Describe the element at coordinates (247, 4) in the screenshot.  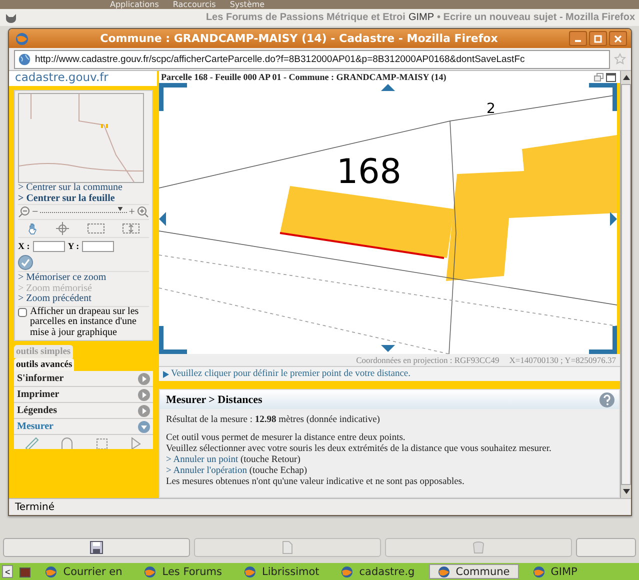
I see `panel-menu: Système` at that location.